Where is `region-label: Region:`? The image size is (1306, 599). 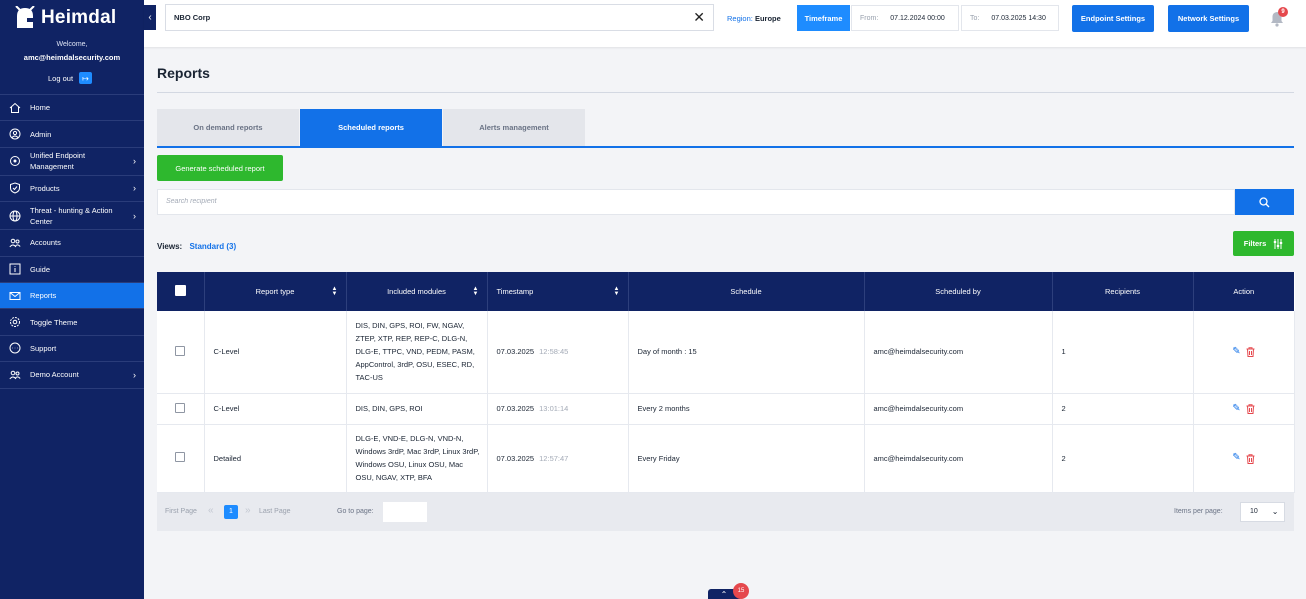
region-label: Region: is located at coordinates (740, 18).